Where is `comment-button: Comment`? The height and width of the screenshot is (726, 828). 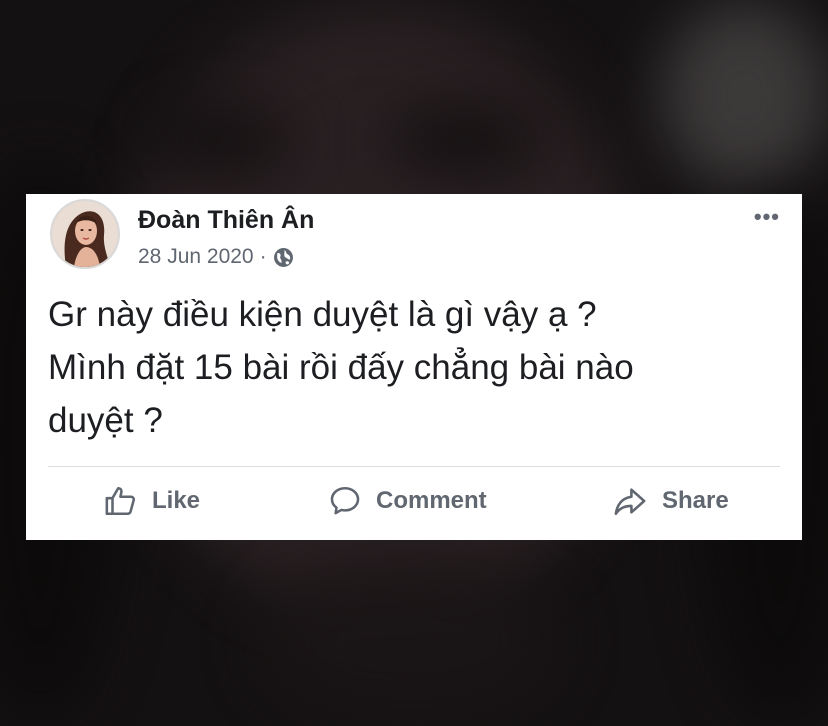
comment-button: Comment is located at coordinates (407, 501).